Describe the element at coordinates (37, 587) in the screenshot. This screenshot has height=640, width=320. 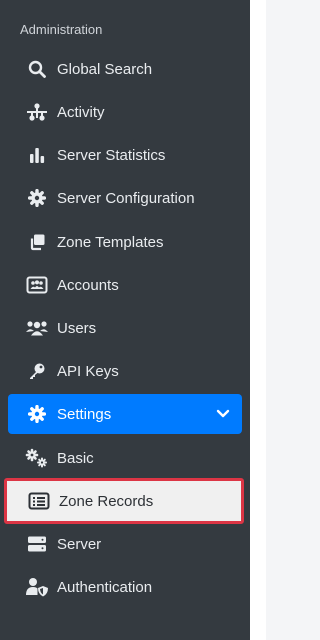
I see `user-shield-icon` at that location.